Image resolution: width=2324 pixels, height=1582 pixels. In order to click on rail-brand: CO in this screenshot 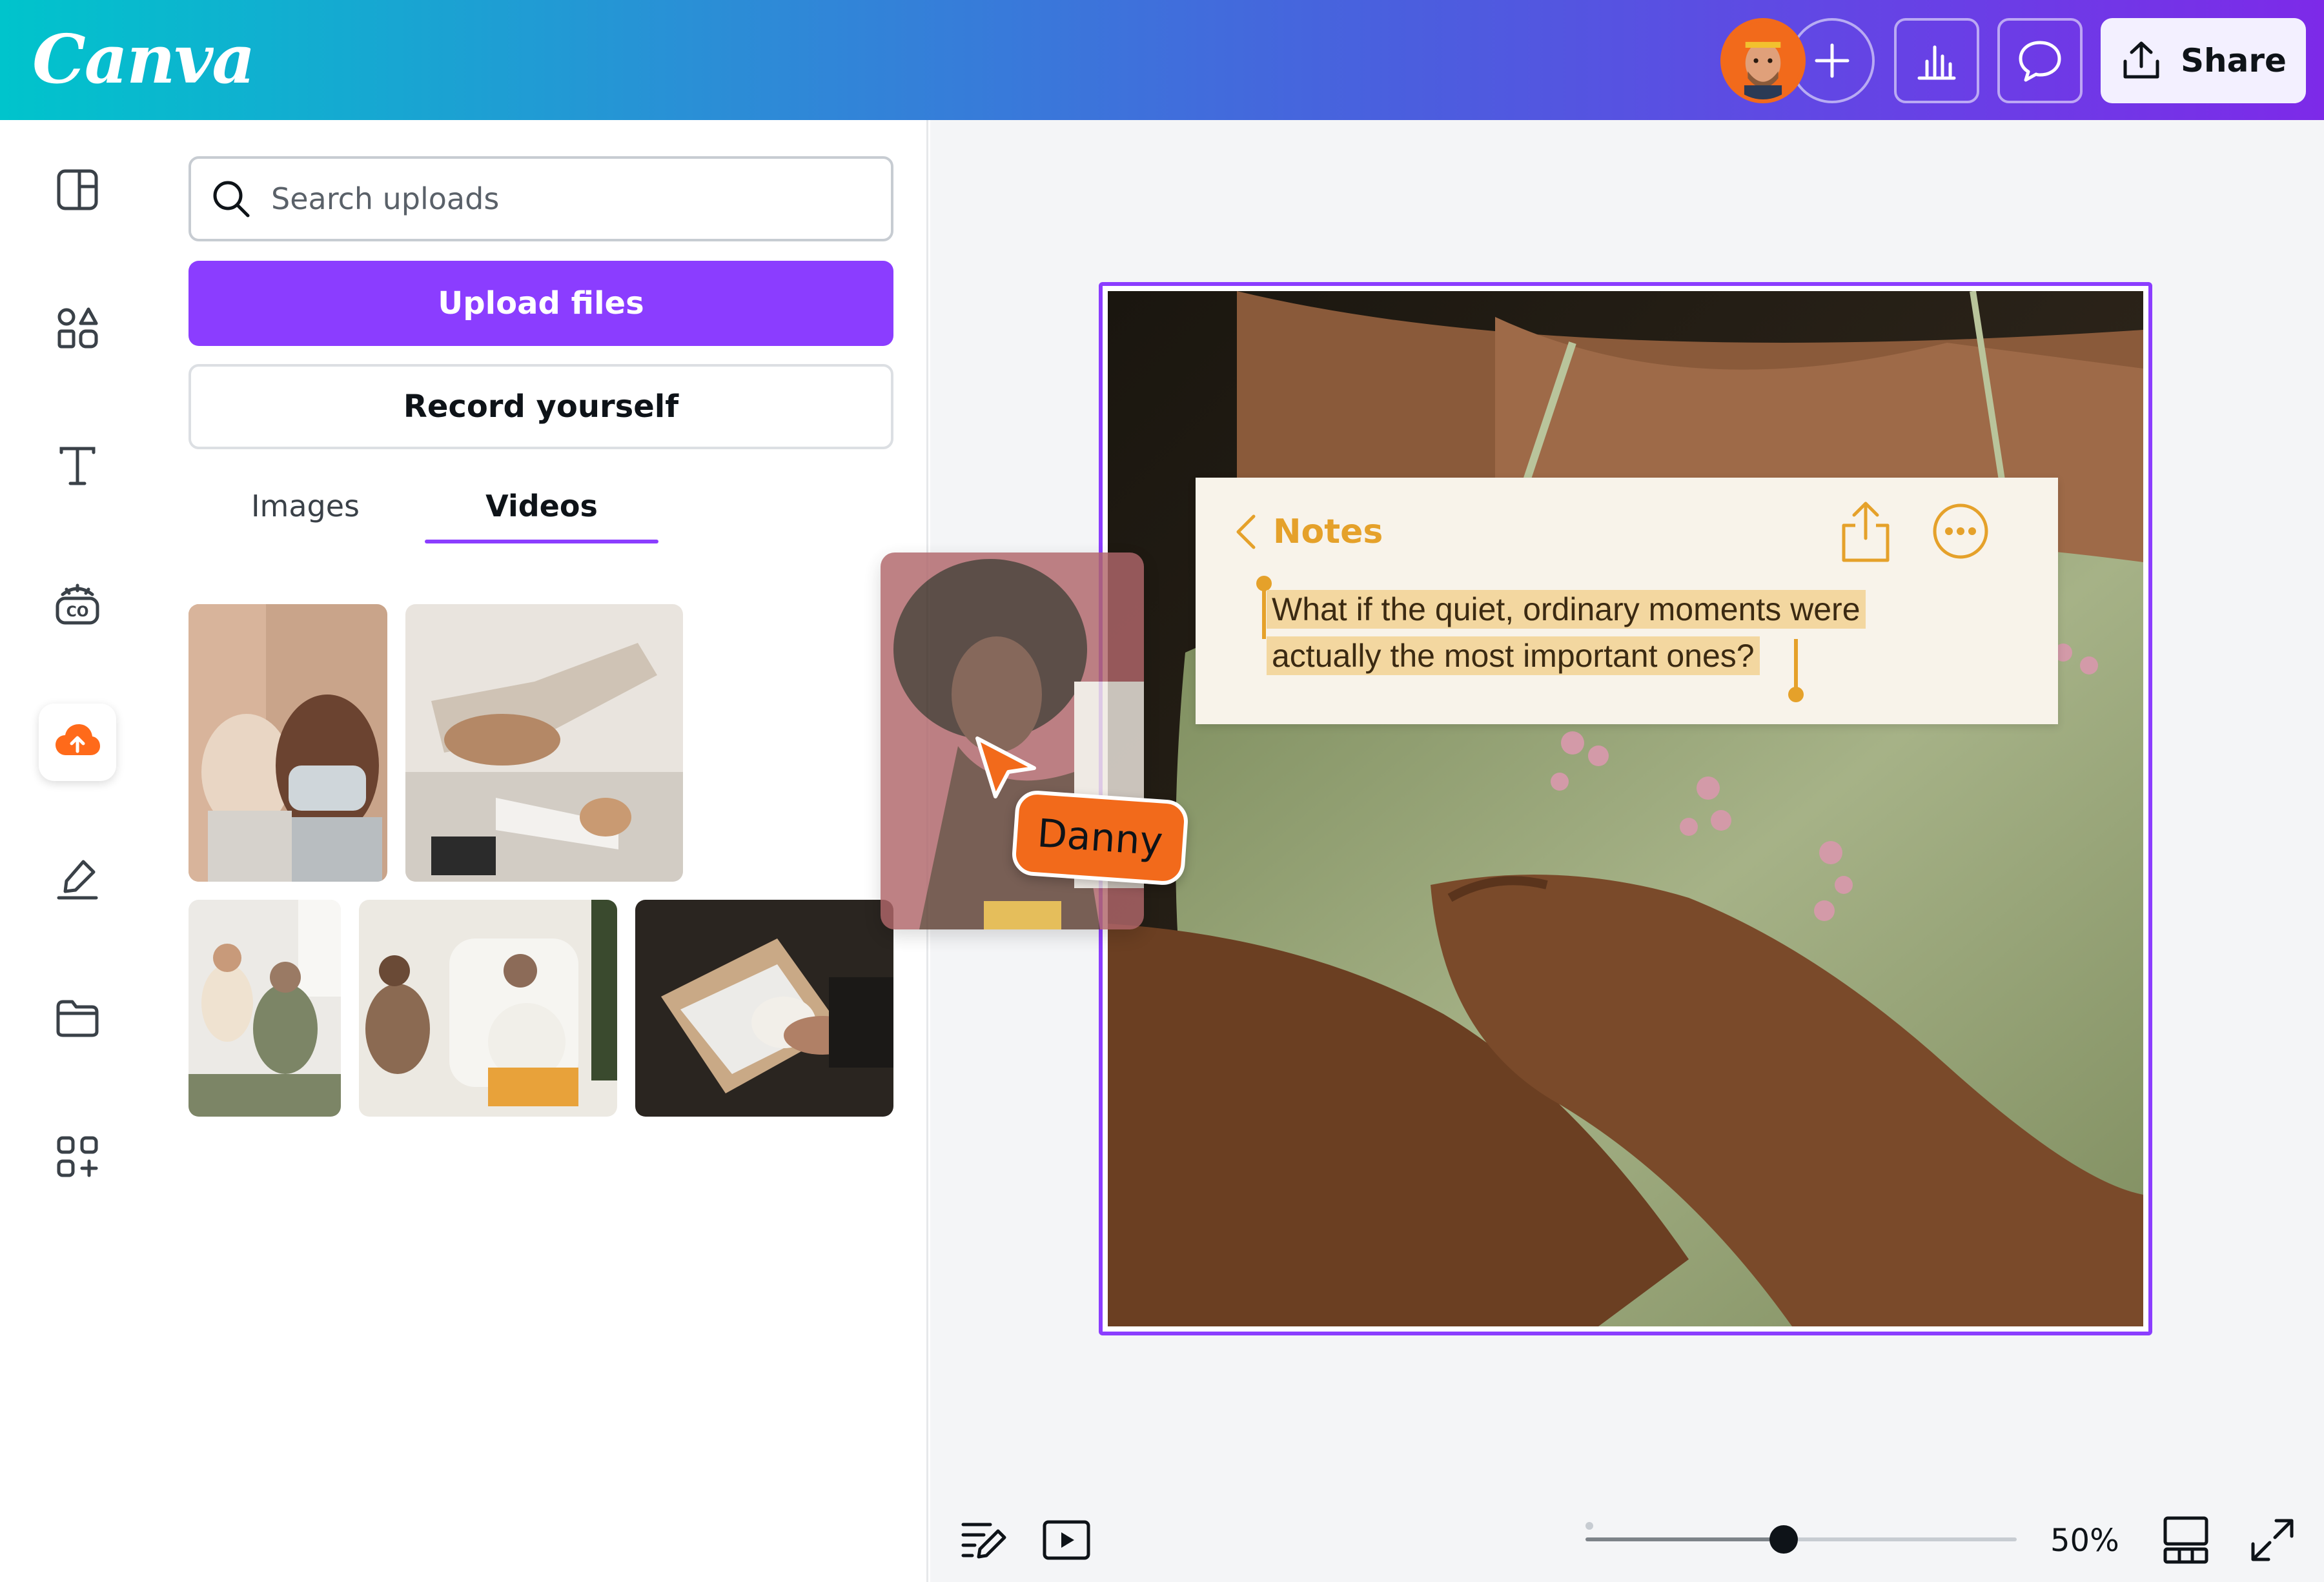, I will do `click(77, 604)`.